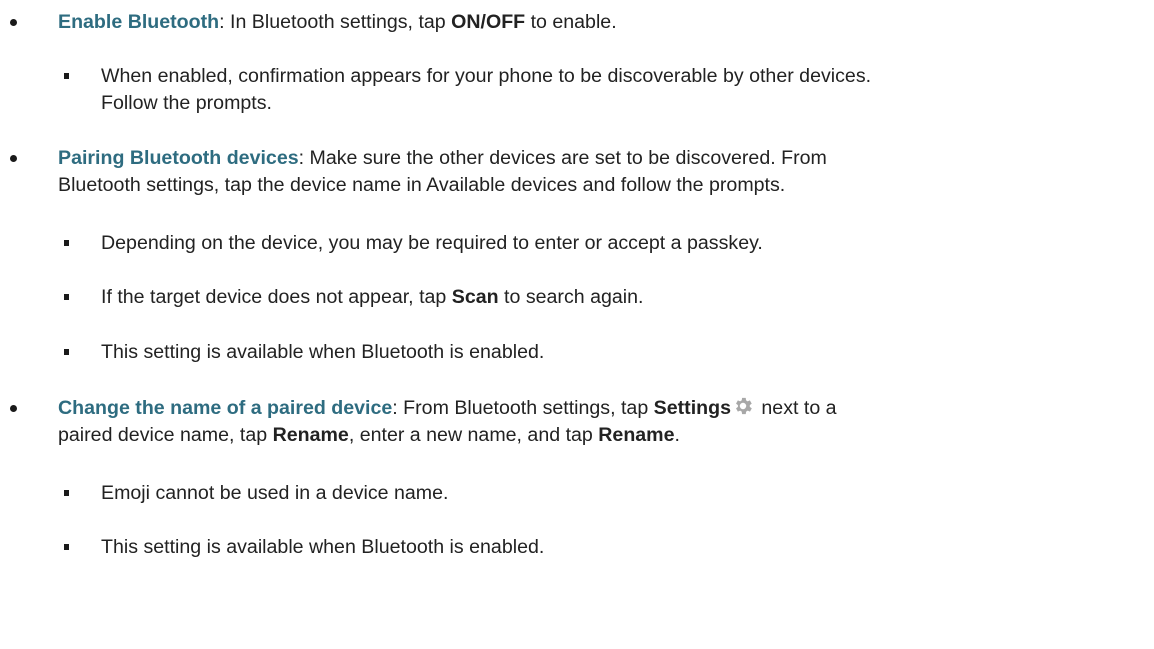 The height and width of the screenshot is (649, 1154). I want to click on item-title: Change the name of a paired device, so click(225, 408).